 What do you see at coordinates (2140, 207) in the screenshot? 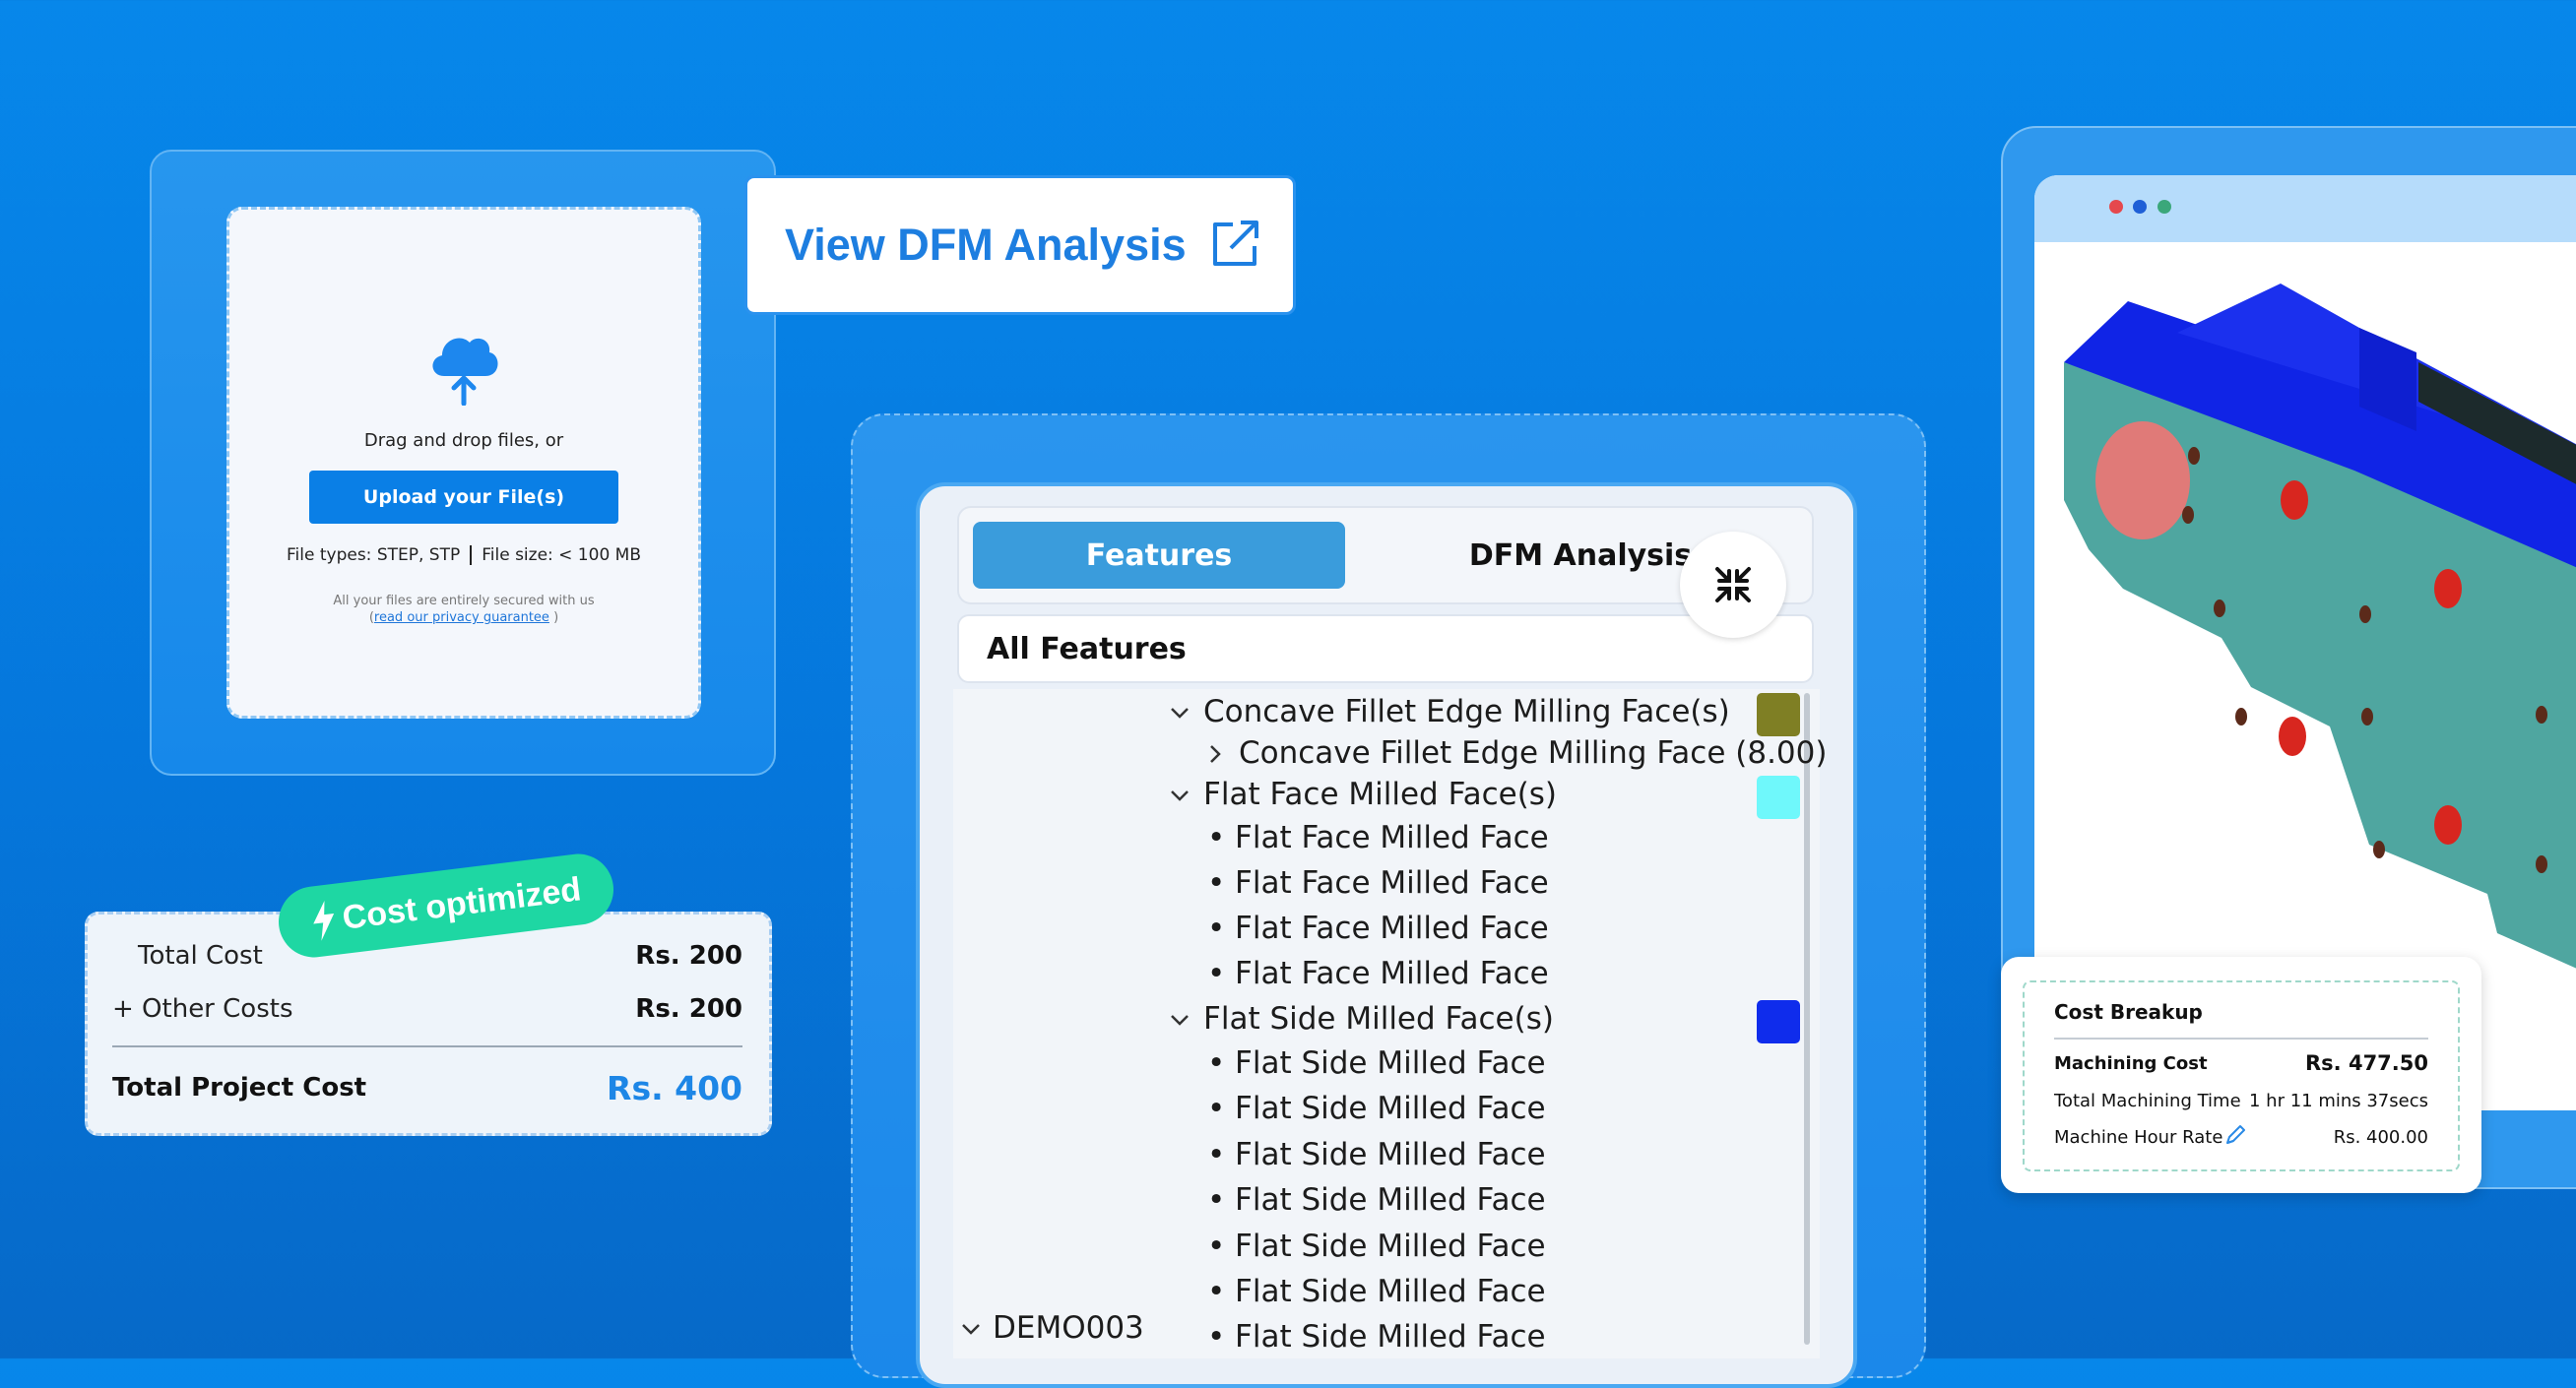
I see `window-dot-blue` at bounding box center [2140, 207].